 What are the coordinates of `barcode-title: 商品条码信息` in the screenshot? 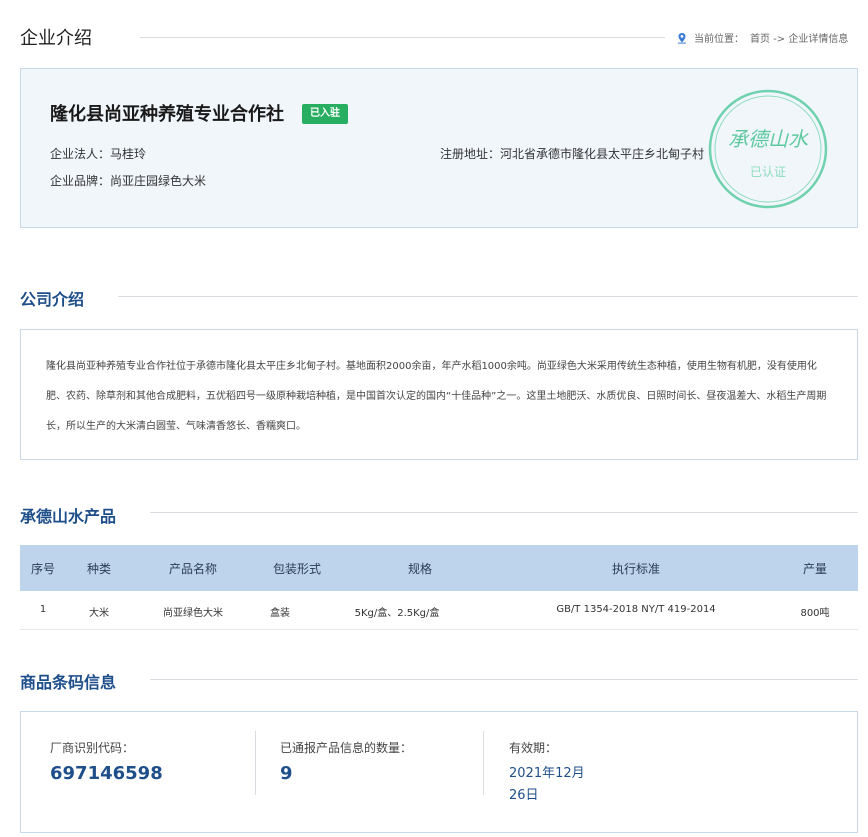 It's located at (68, 682).